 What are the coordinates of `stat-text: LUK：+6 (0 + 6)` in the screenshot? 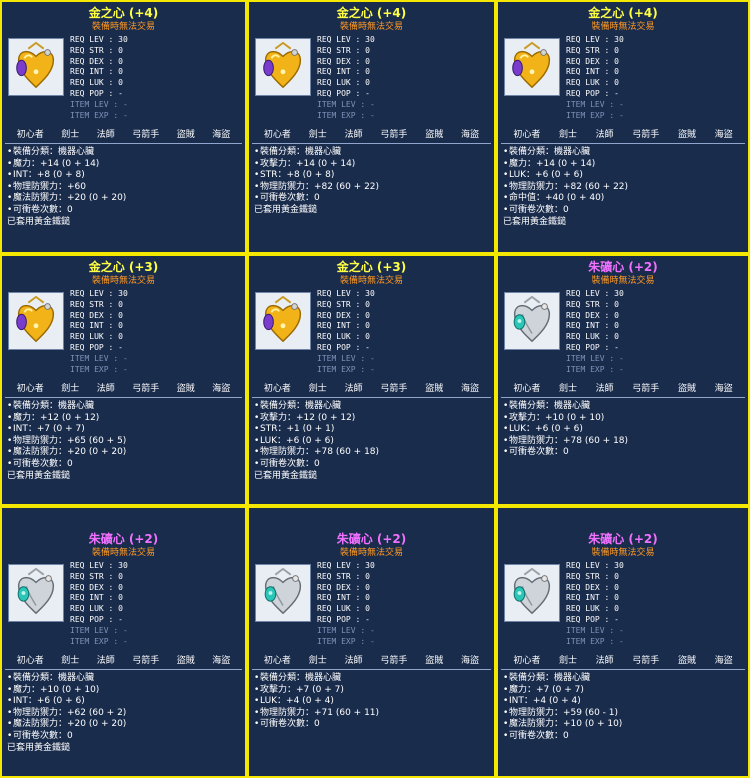 It's located at (546, 175).